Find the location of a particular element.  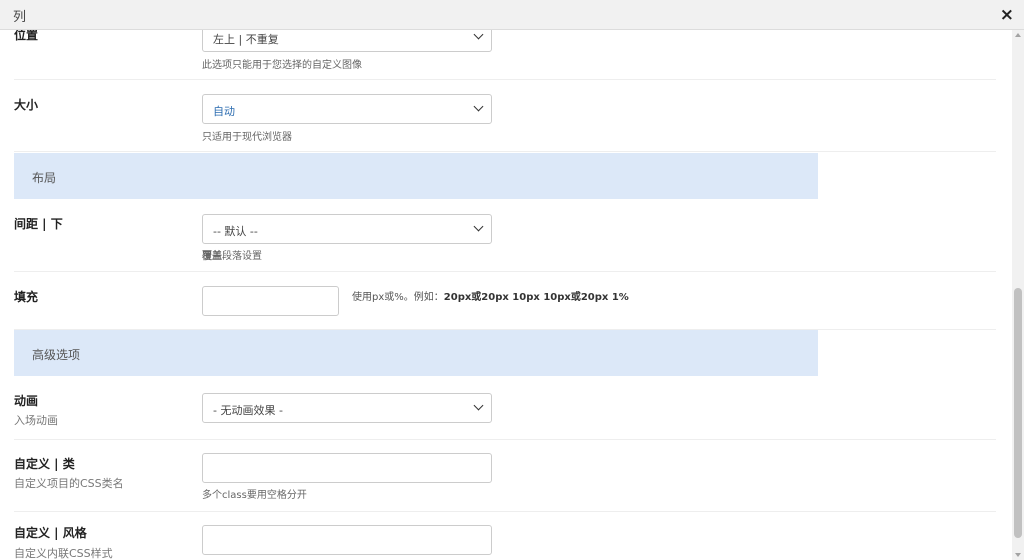

padding-hint: 使用px或%。例如：20px或20px 10px 10px或20px 1% is located at coordinates (490, 295).